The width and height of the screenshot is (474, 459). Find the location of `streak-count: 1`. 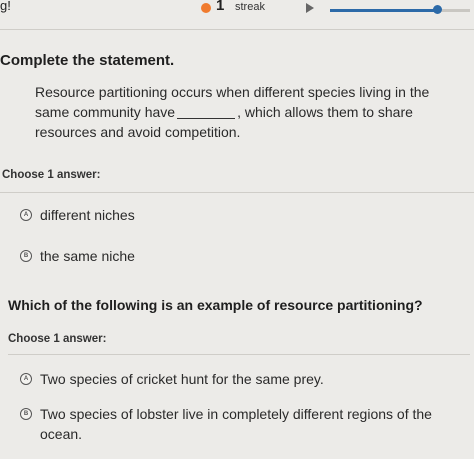

streak-count: 1 is located at coordinates (220, 7).